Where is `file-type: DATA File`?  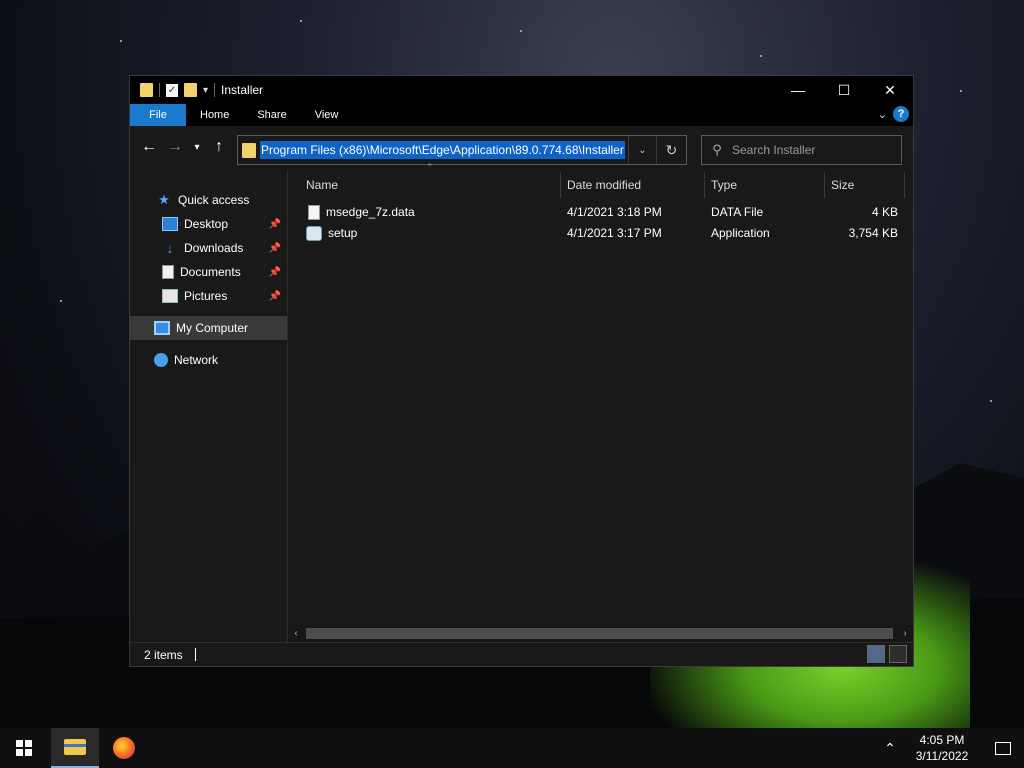
file-type: DATA File is located at coordinates (737, 212).